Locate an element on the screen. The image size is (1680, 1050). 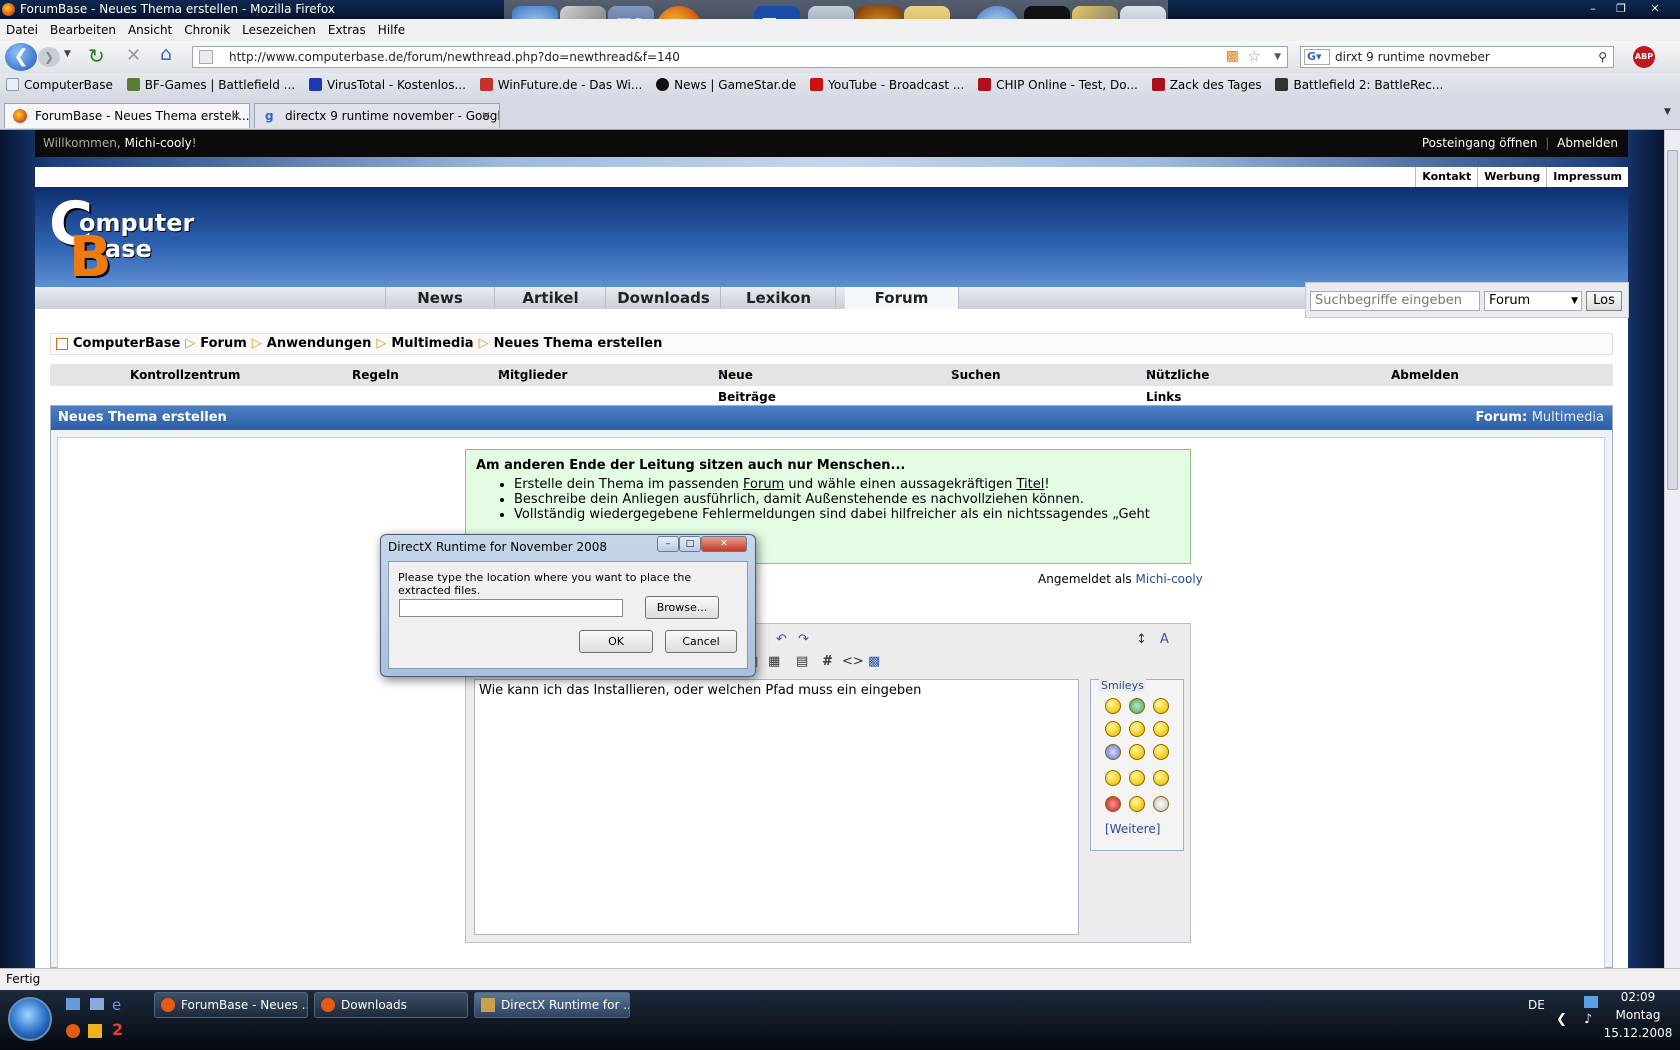
url-dropdown-icon: ▼ is located at coordinates (1277, 57).